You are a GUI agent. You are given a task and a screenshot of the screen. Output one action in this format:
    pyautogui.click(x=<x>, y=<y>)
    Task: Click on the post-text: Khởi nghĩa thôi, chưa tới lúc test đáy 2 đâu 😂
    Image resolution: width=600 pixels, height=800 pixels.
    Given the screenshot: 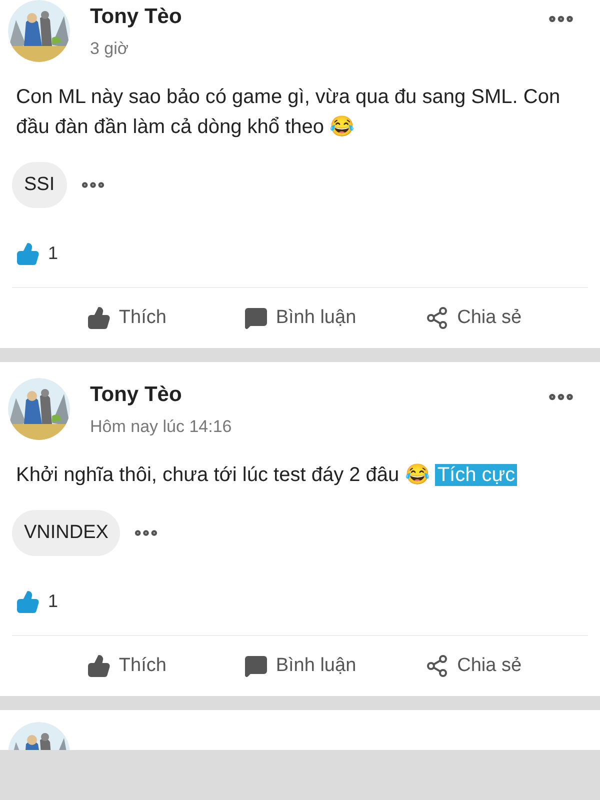 What is the action you would take?
    pyautogui.click(x=223, y=475)
    